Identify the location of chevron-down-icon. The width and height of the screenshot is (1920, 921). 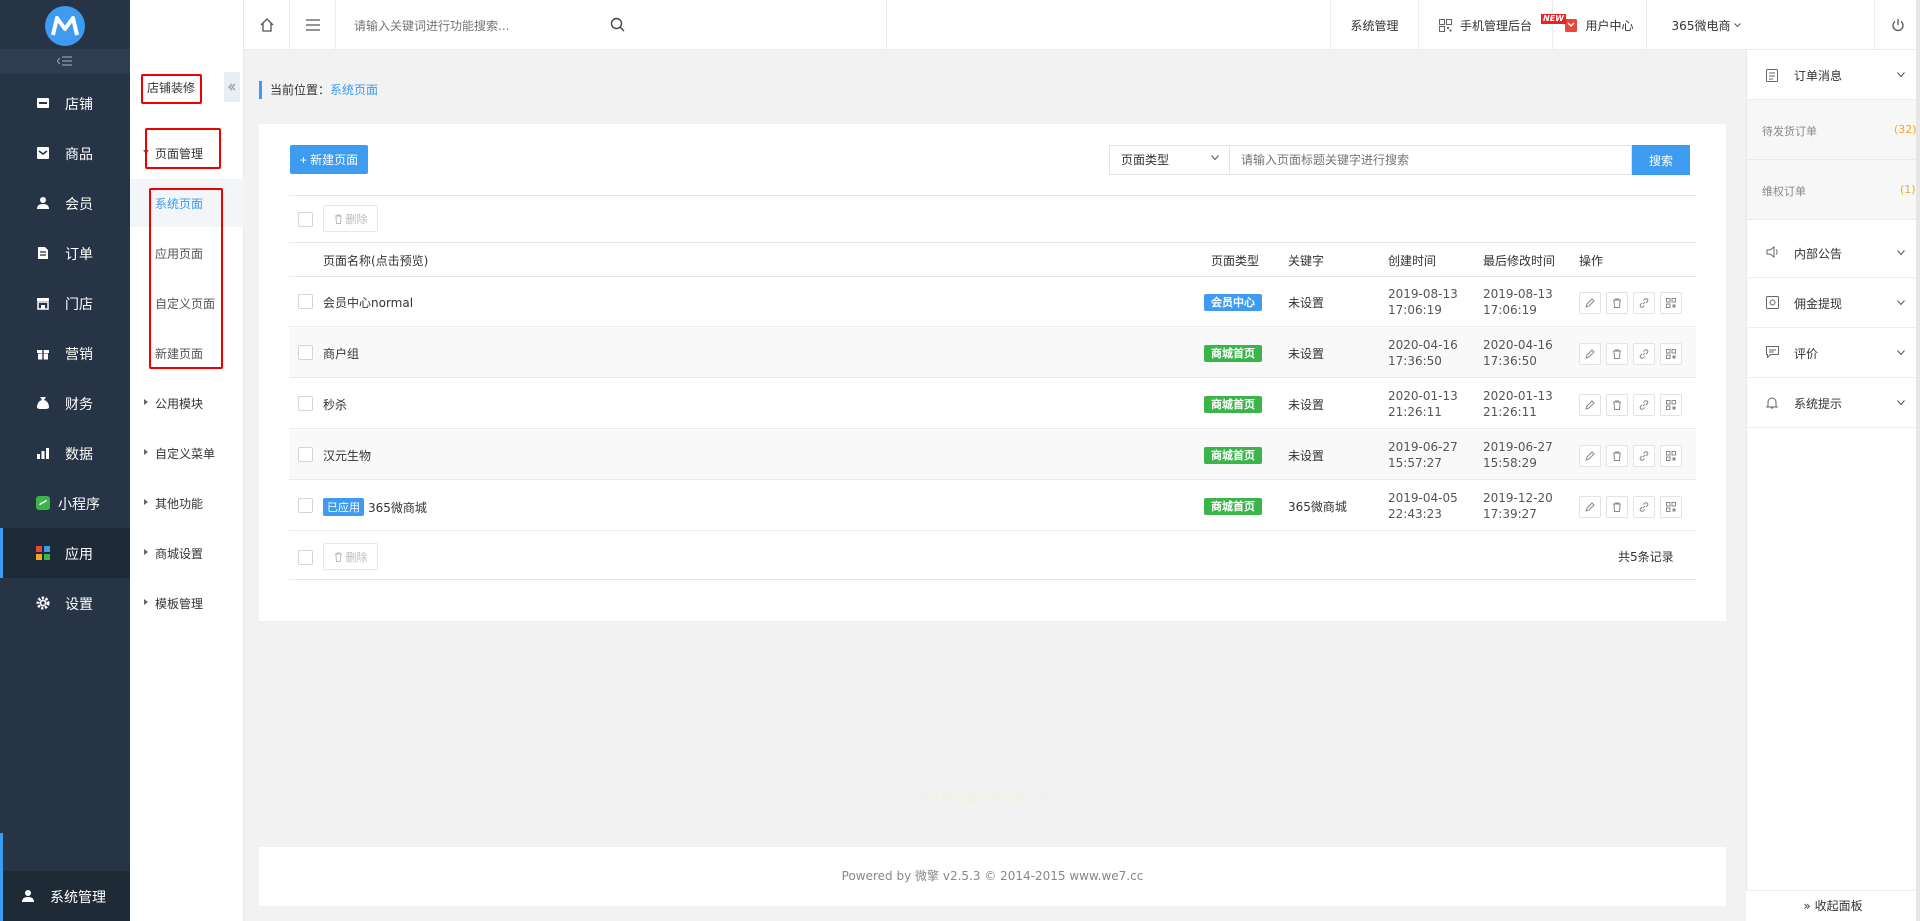
(1901, 403).